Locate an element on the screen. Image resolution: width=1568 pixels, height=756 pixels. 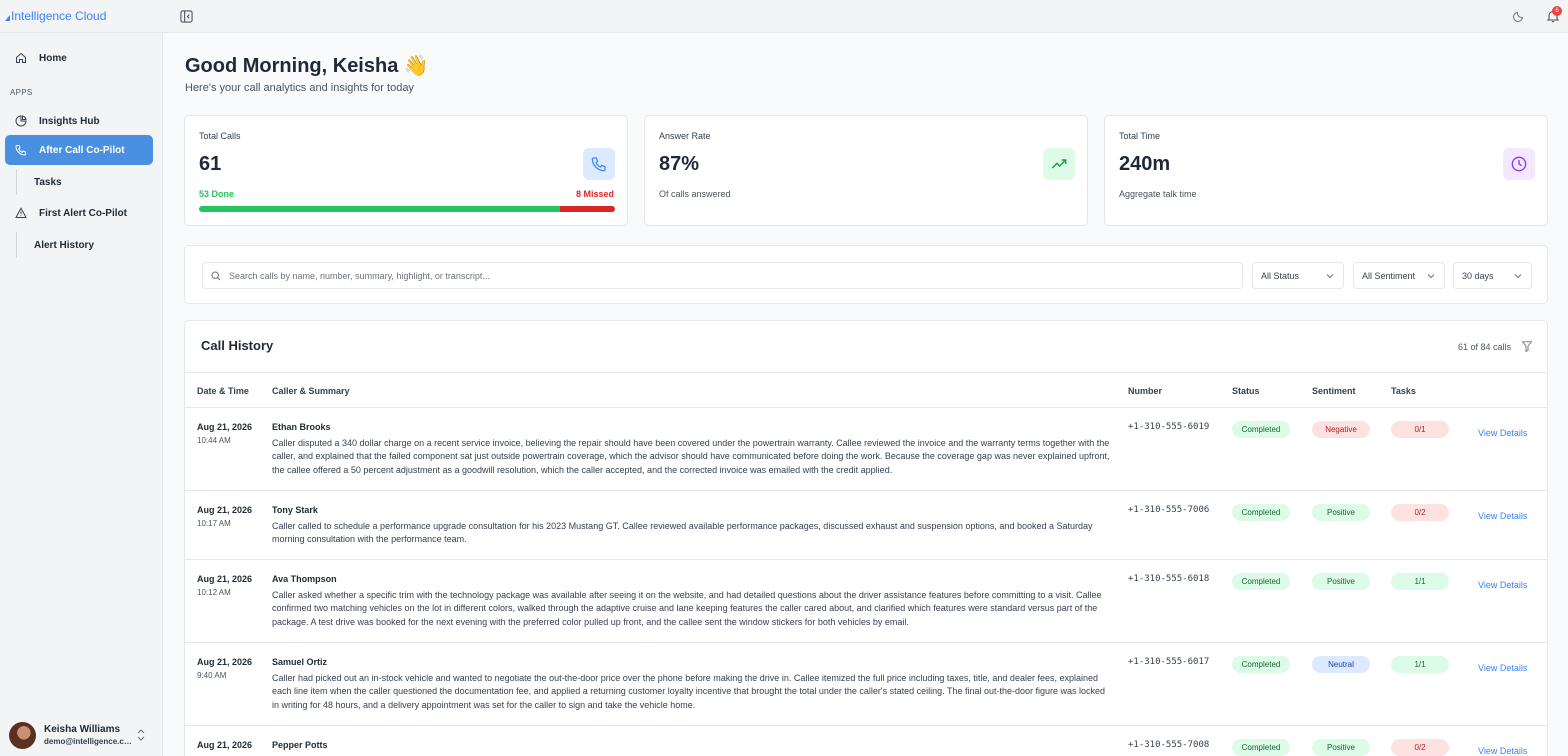
chevron-down-icon is located at coordinates (1330, 276).